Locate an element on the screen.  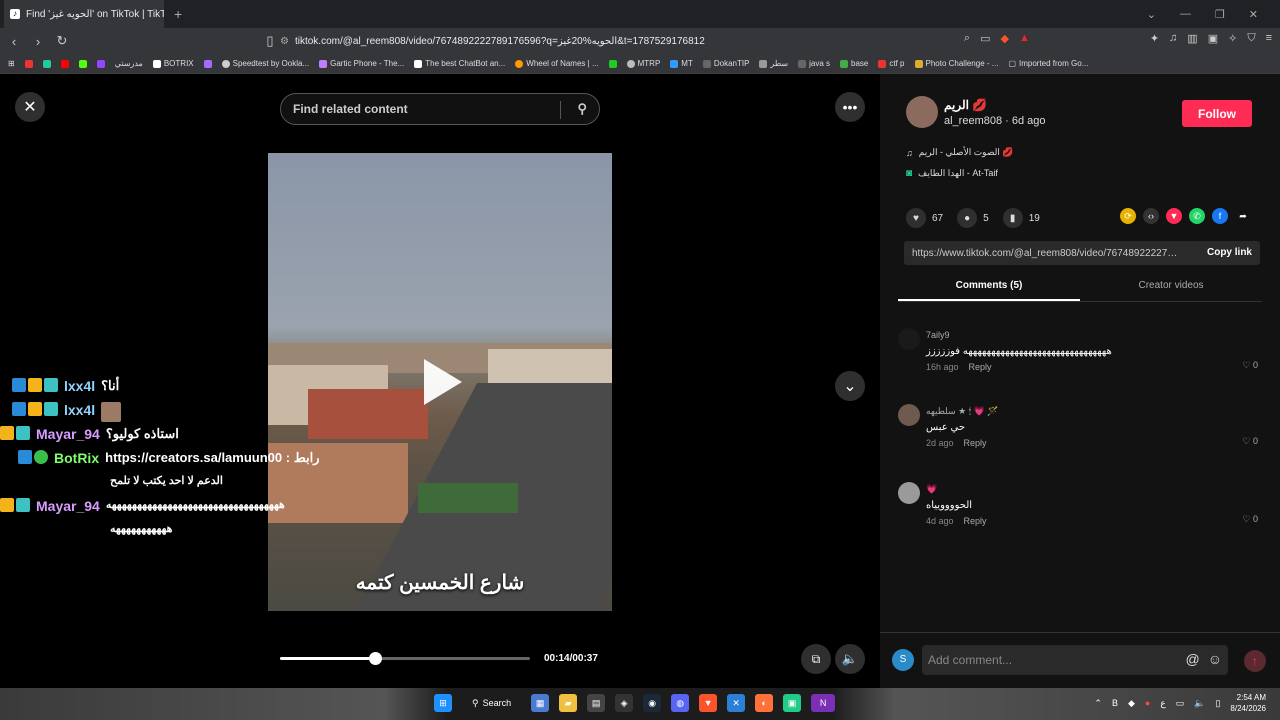
tray-app-icon: ◆ is located at coordinates (1131, 703).